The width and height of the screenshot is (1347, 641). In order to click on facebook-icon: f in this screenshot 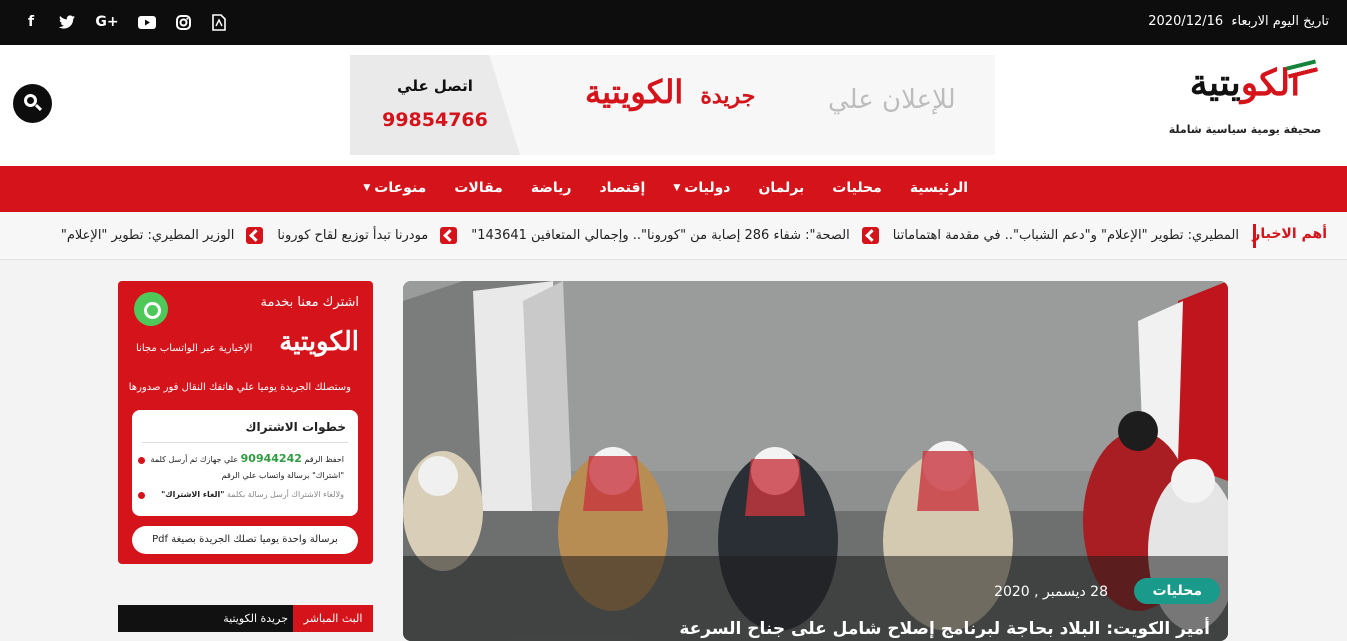, I will do `click(31, 22)`.